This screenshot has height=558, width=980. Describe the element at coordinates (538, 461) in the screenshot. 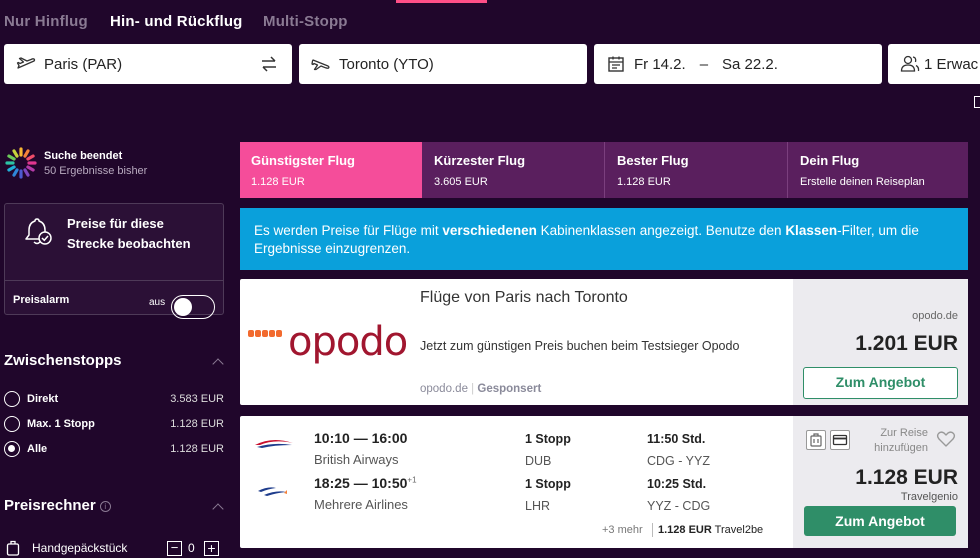

I see `leg-via: DUB` at that location.